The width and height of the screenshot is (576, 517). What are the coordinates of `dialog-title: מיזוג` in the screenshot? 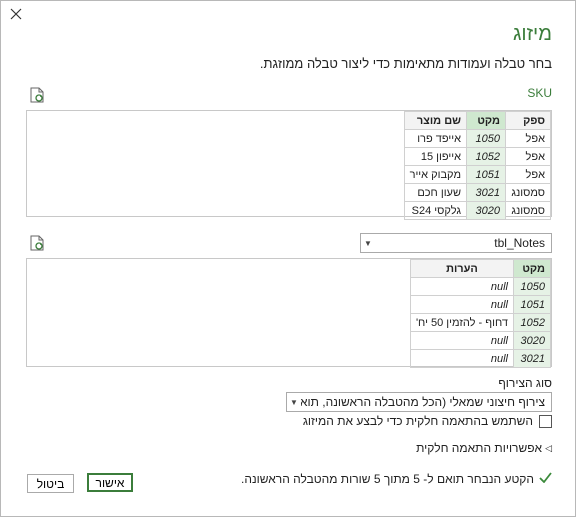 It's located at (532, 34).